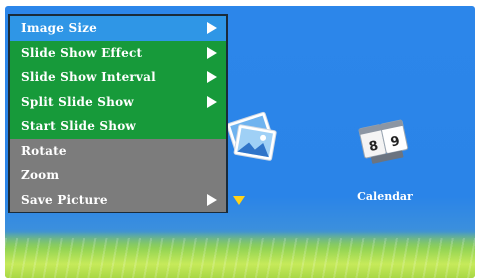  What do you see at coordinates (78, 126) in the screenshot?
I see `menu-item-label: Start Slide Show` at bounding box center [78, 126].